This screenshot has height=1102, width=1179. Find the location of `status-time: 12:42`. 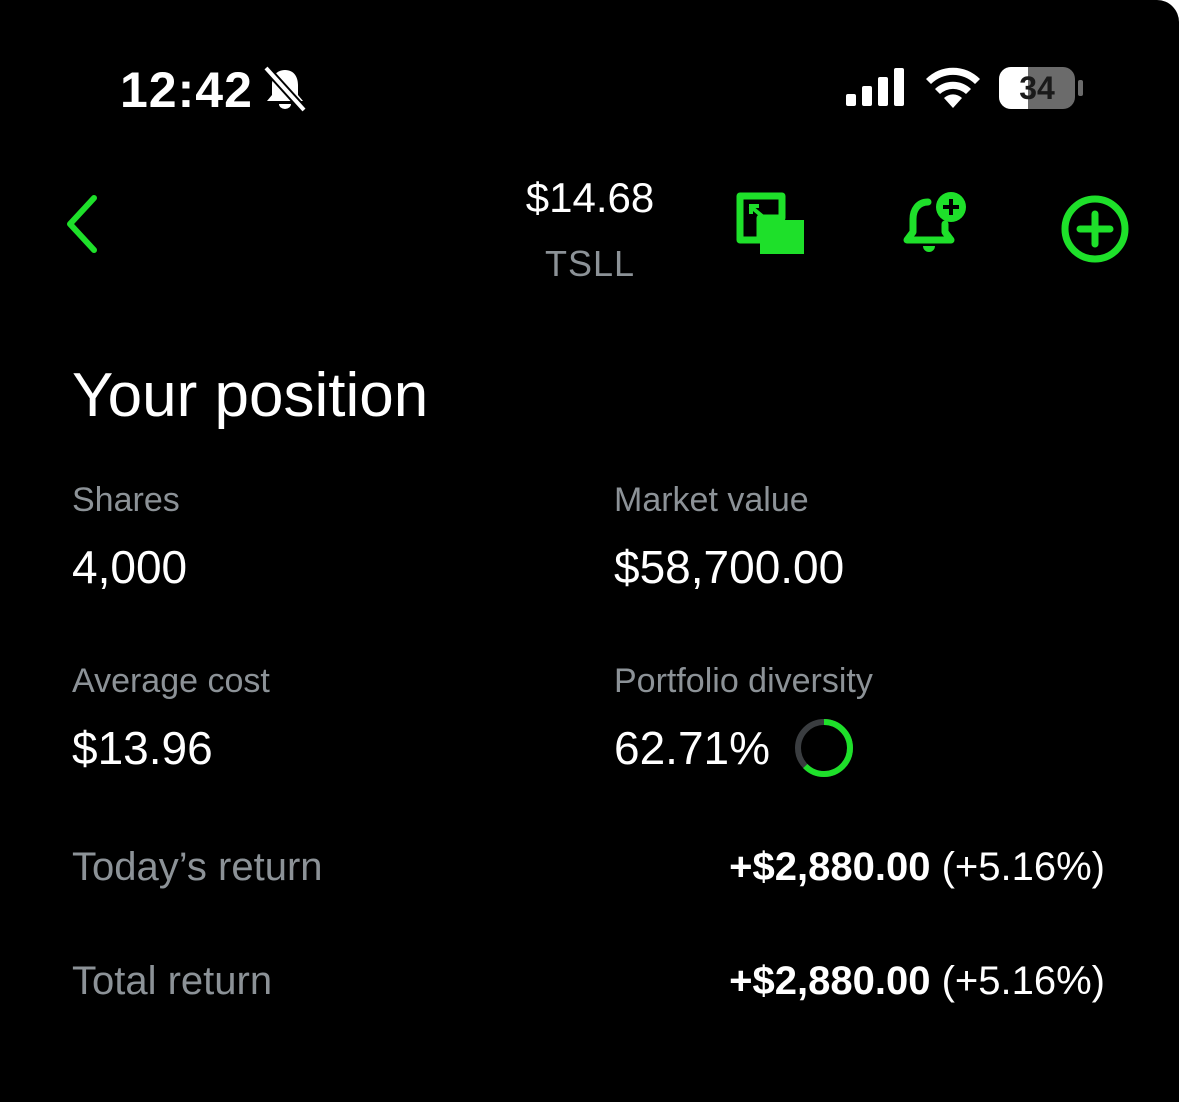

status-time: 12:42 is located at coordinates (186, 90).